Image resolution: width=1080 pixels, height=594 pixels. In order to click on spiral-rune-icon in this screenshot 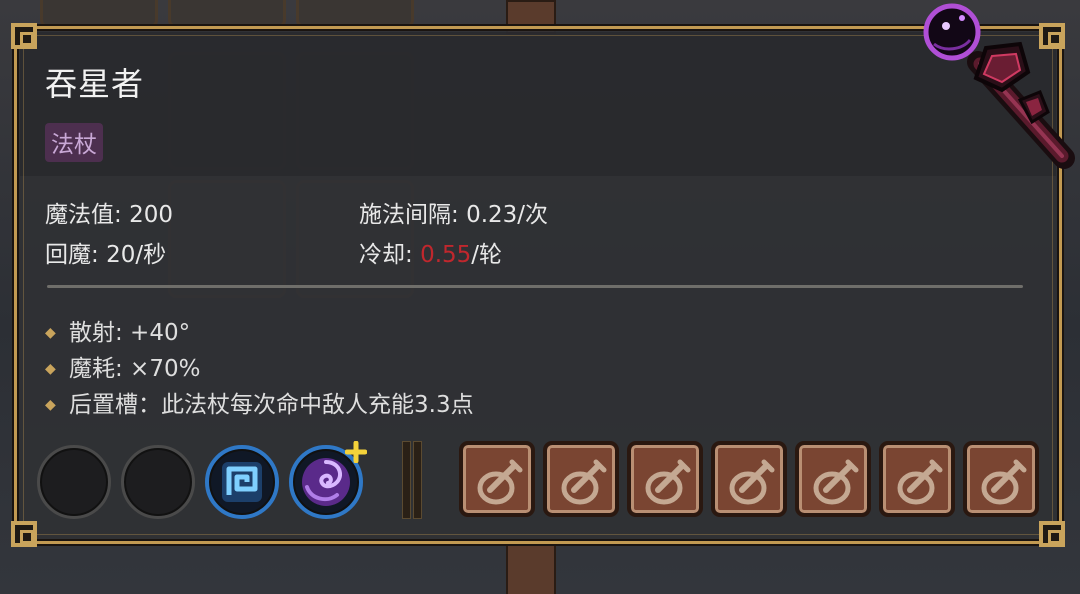, I will do `click(242, 482)`.